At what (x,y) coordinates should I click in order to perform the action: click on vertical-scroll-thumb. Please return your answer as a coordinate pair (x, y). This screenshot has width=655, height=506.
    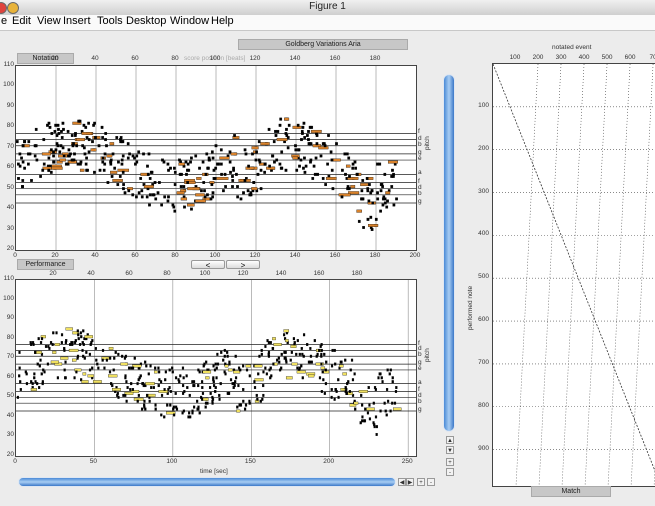
    Looking at the image, I should click on (449, 253).